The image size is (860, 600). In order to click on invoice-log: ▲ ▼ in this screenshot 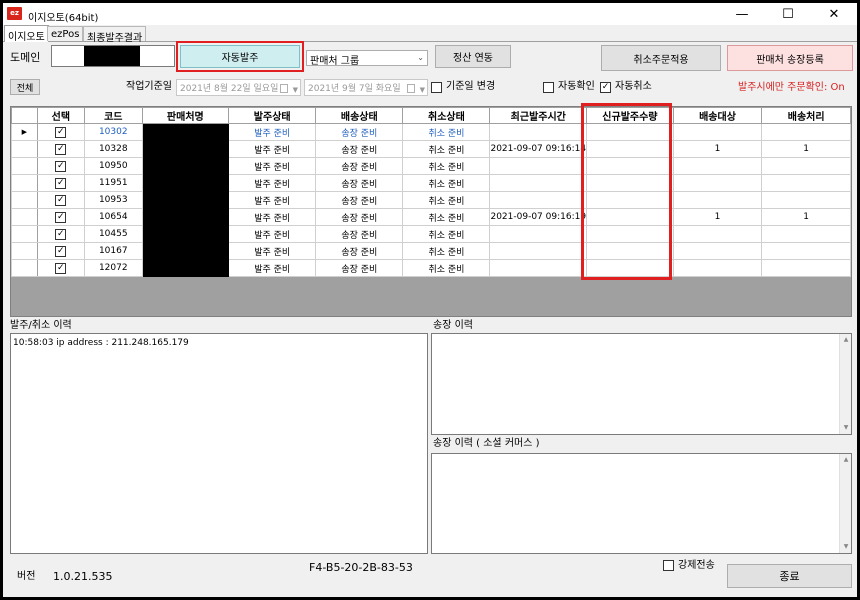, I will do `click(641, 384)`.